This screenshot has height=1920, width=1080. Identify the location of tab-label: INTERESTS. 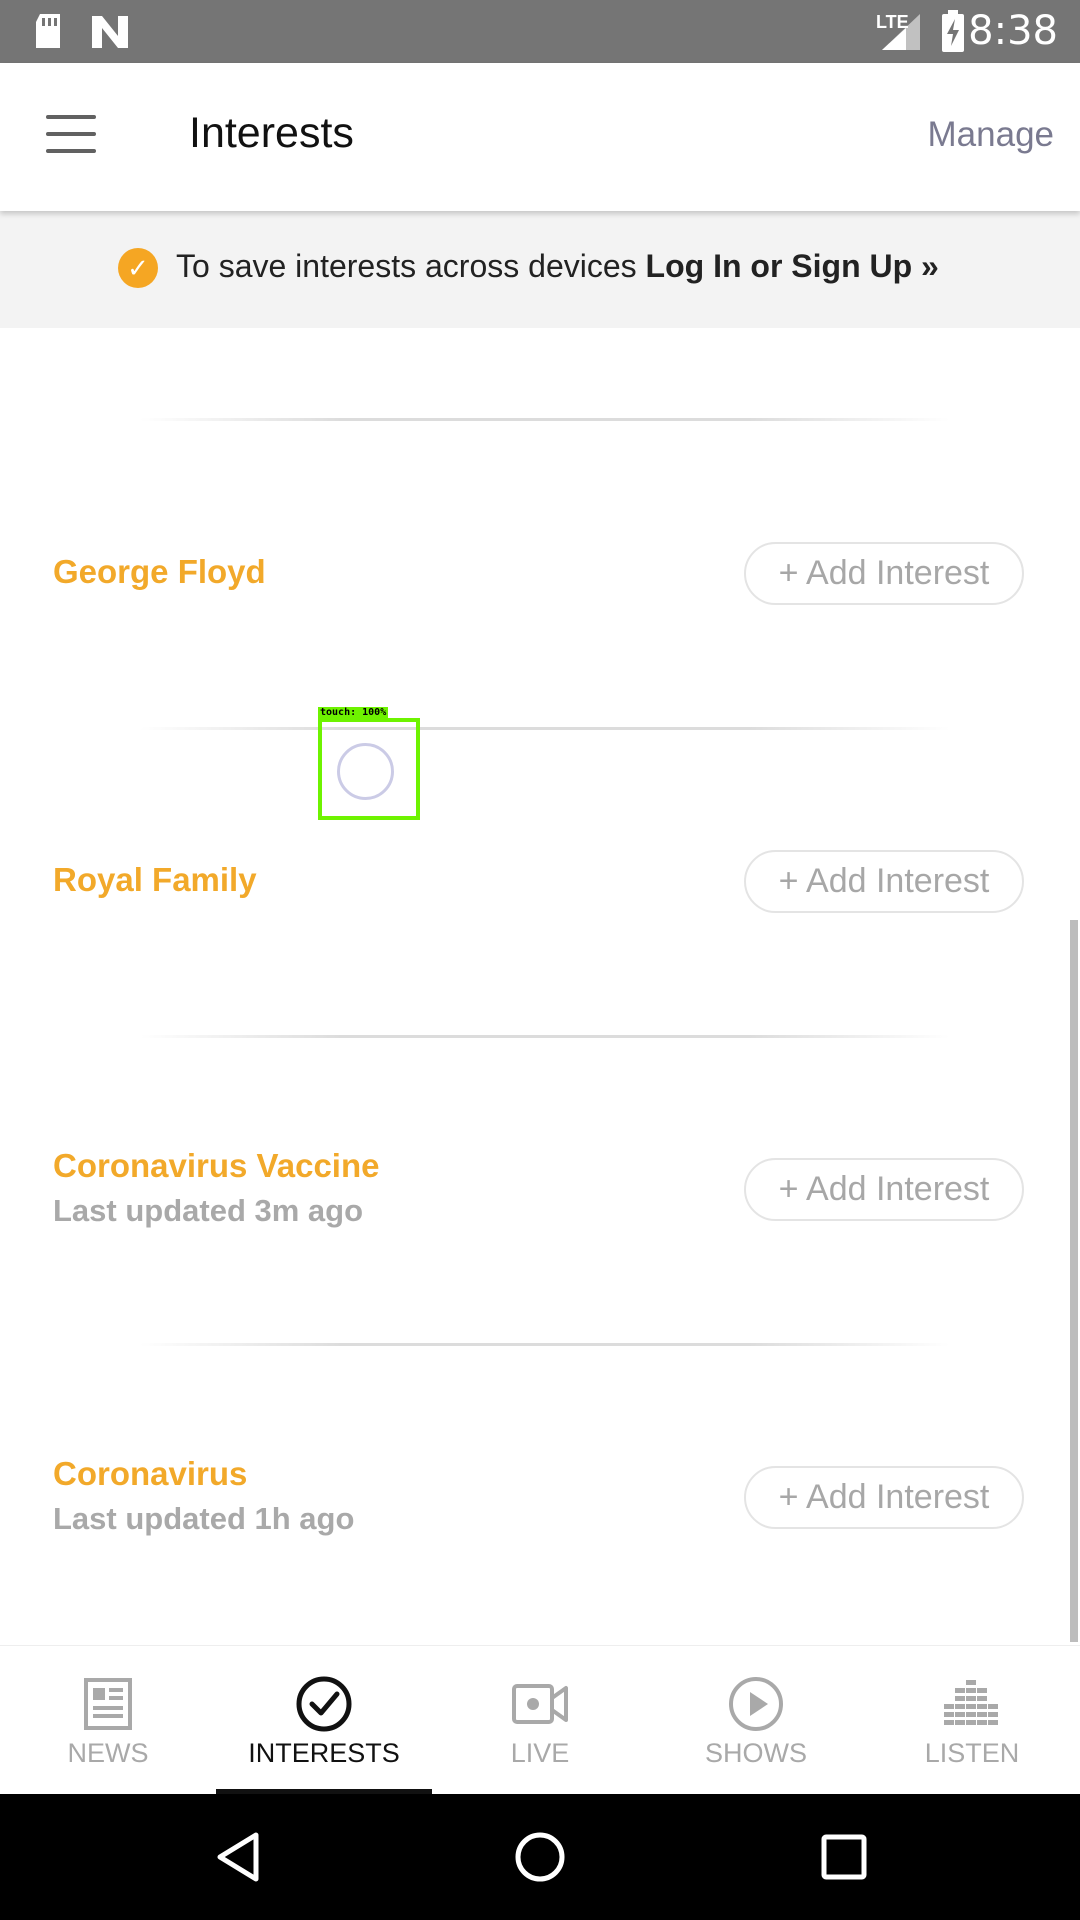
(324, 1753).